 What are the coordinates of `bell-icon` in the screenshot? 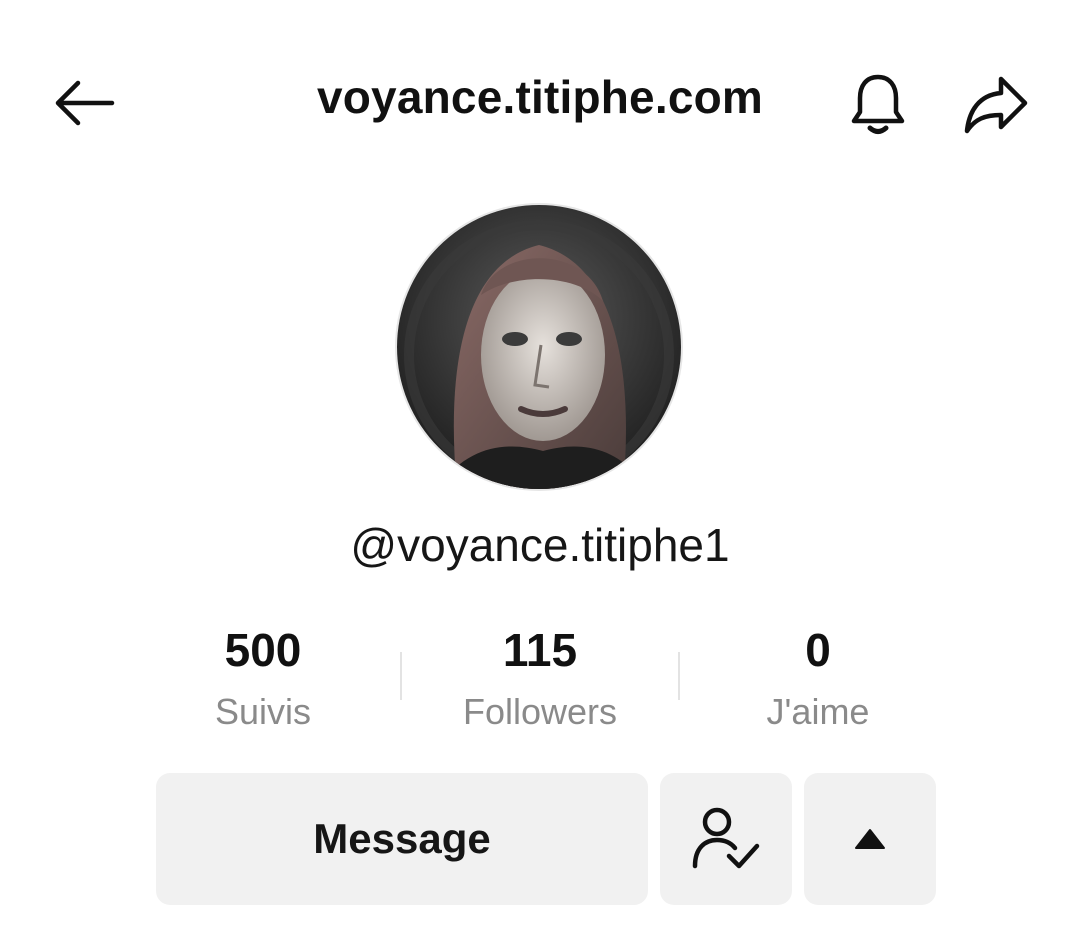 It's located at (878, 104).